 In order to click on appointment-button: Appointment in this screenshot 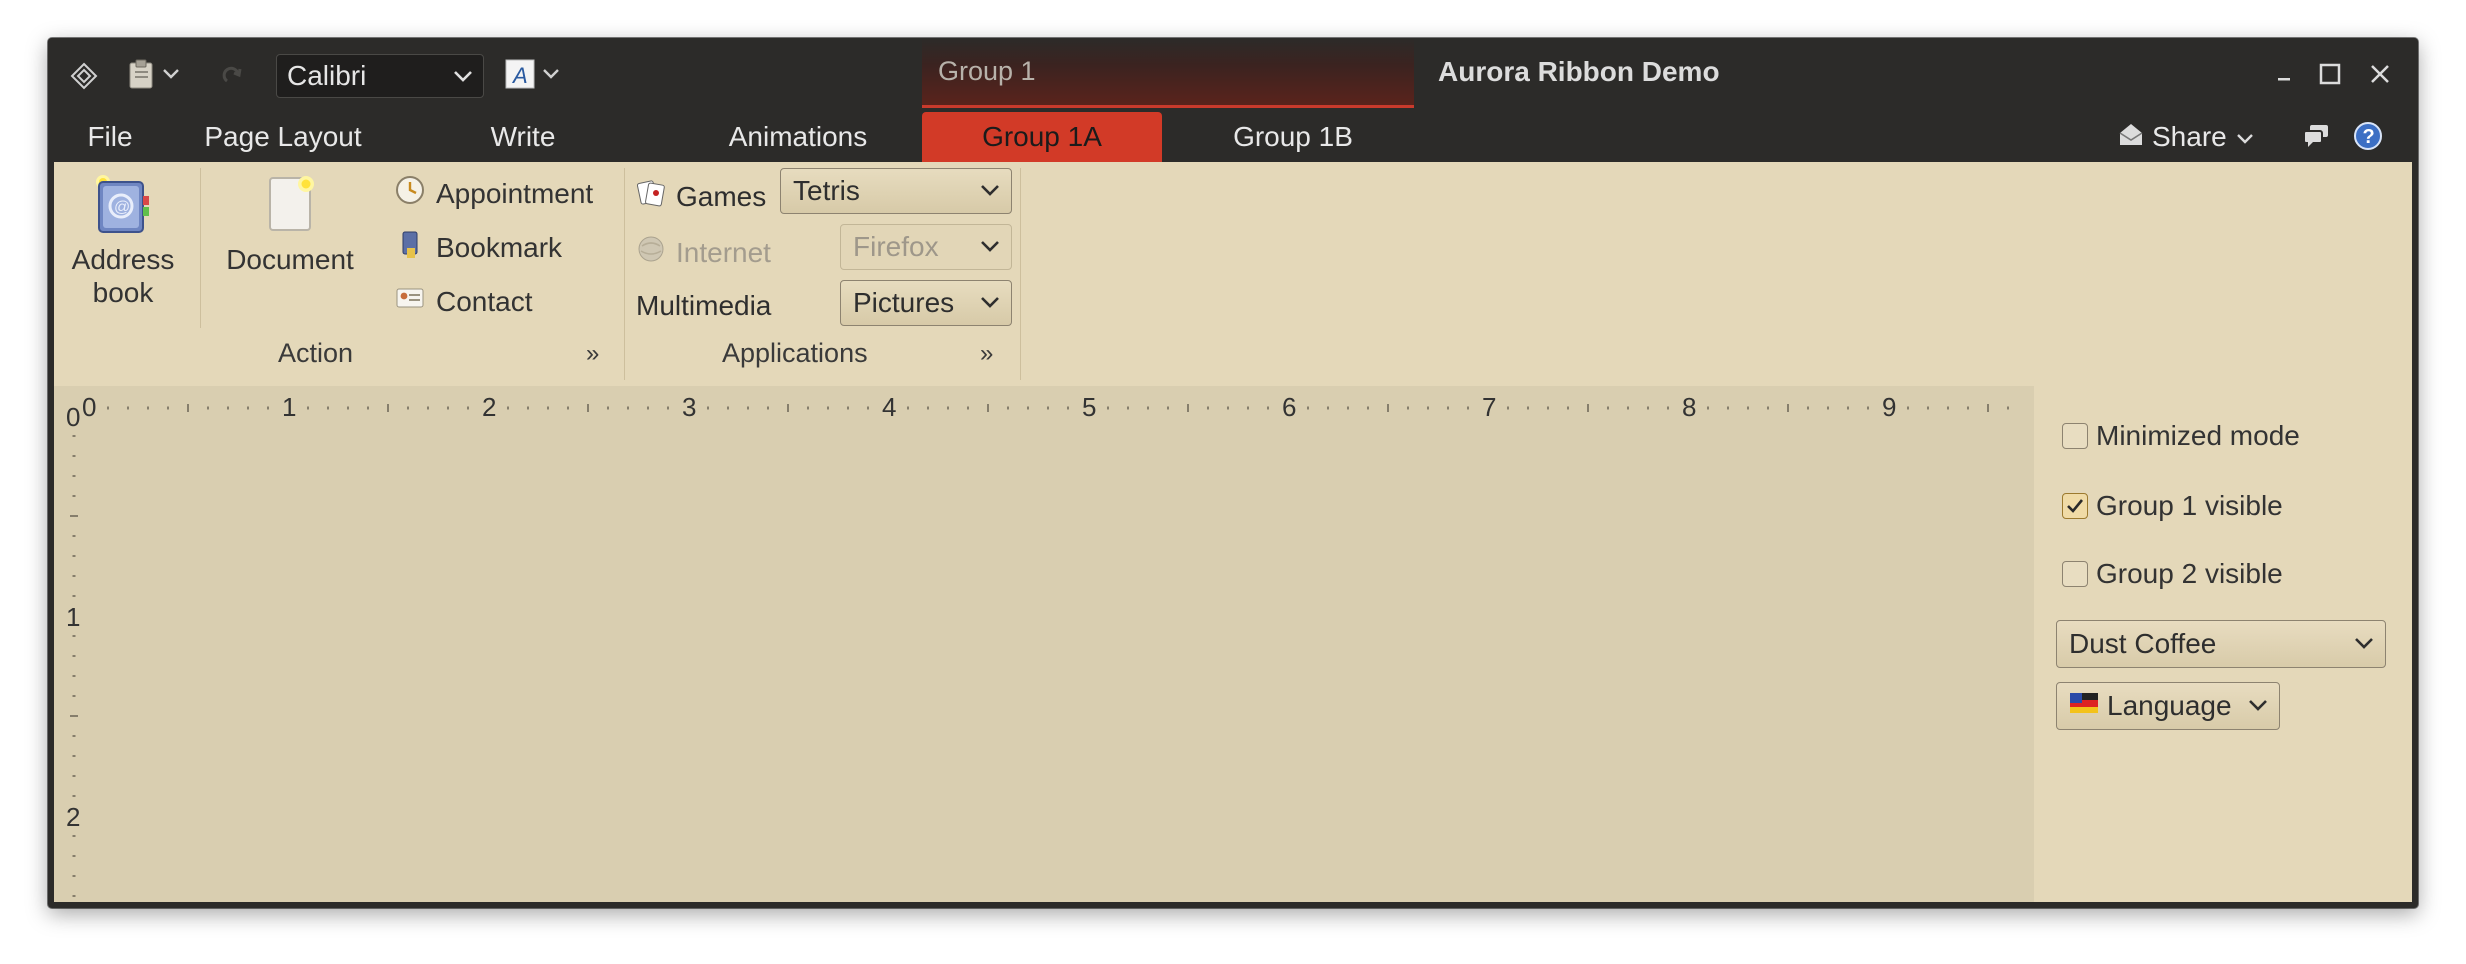, I will do `click(493, 193)`.